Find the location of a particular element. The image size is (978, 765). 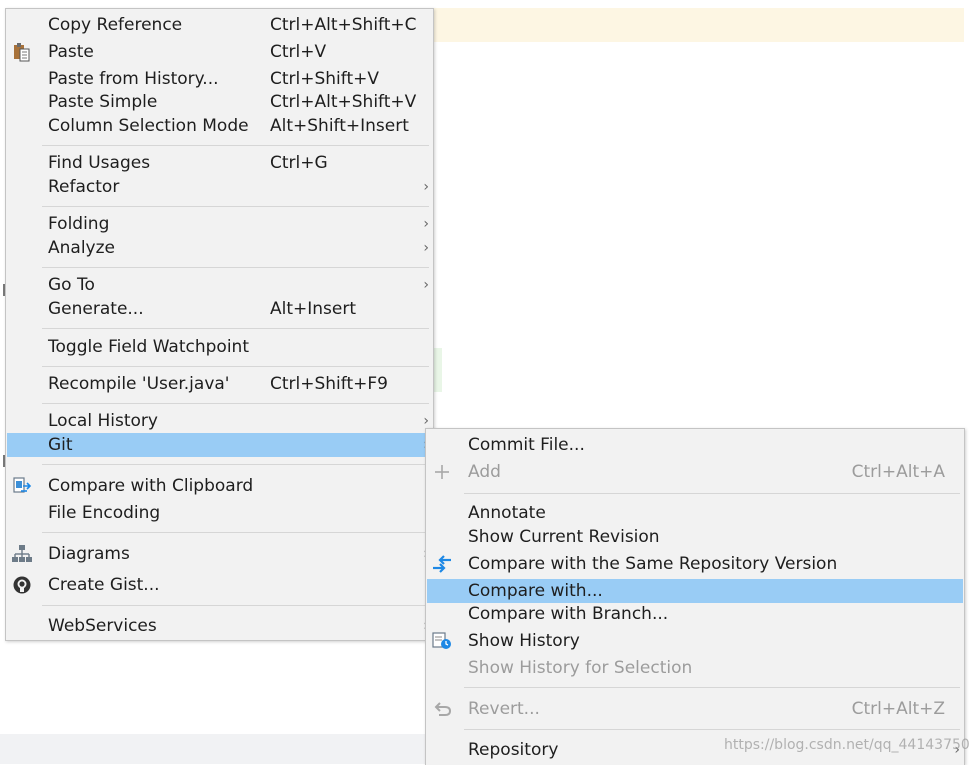

menu-item-label: Toggle Field Watchpoint is located at coordinates (148, 347).